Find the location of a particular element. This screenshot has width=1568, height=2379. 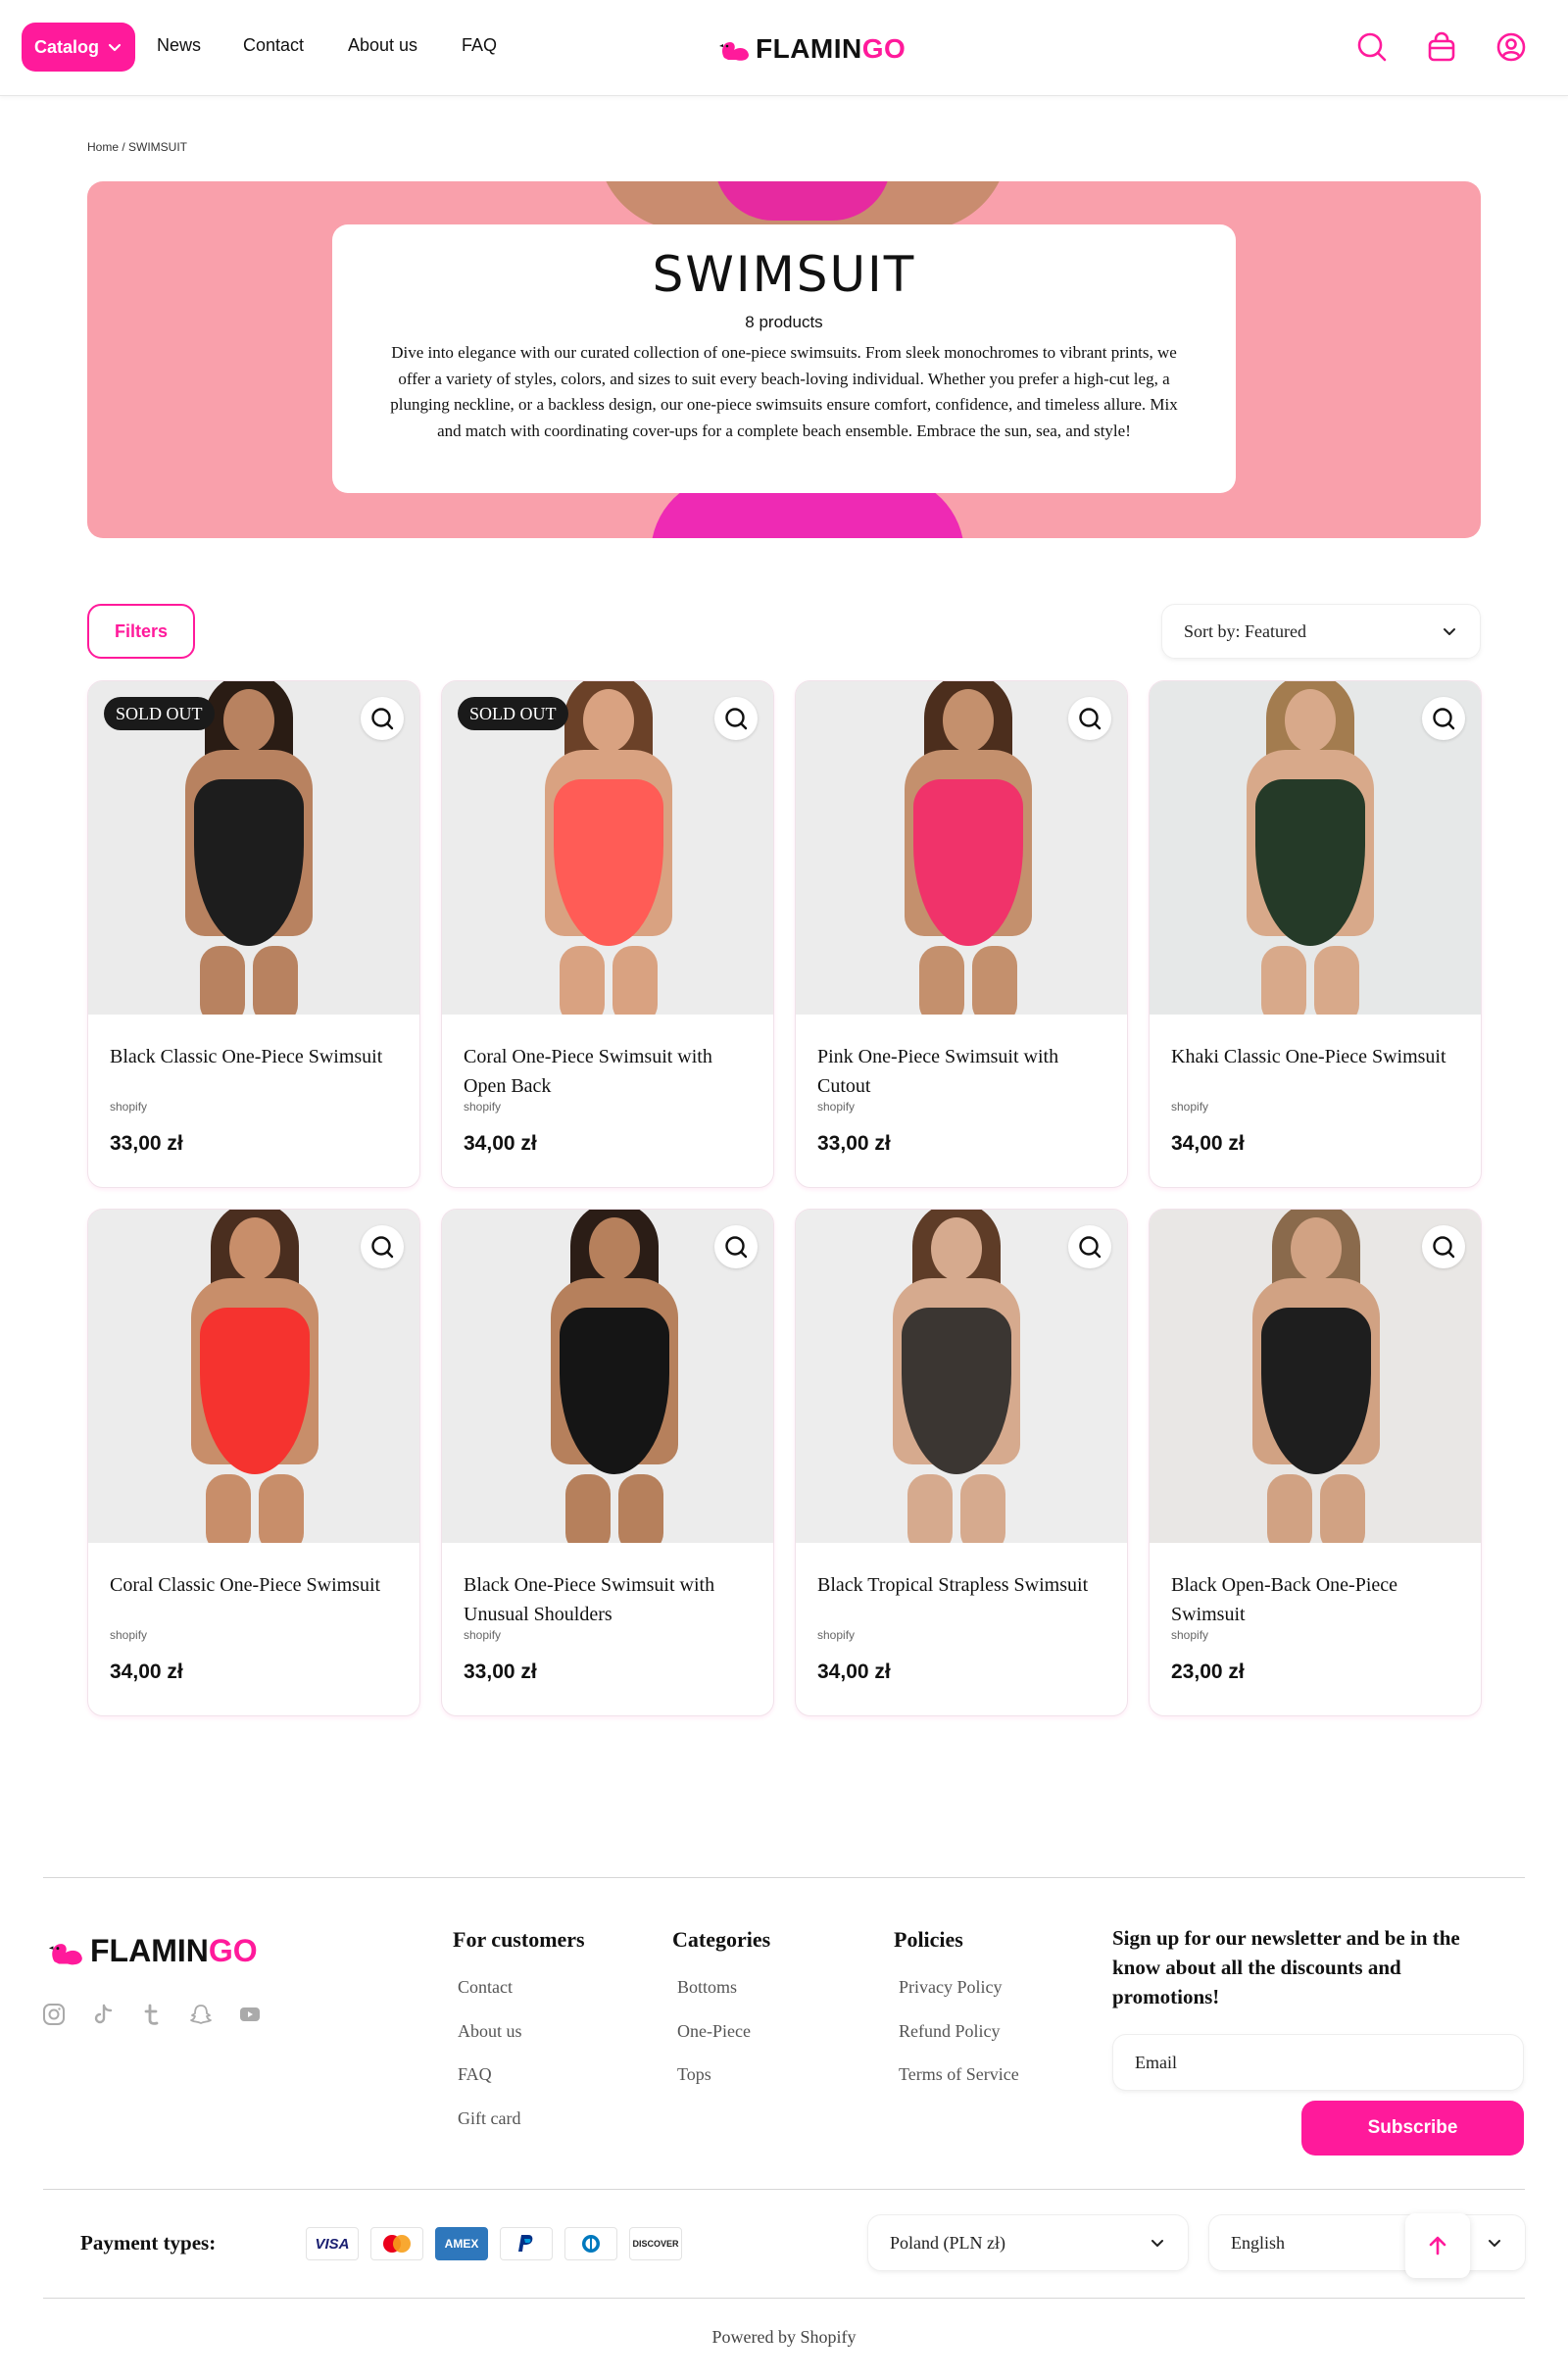

subscribe-button: Subscribe is located at coordinates (1412, 2128).